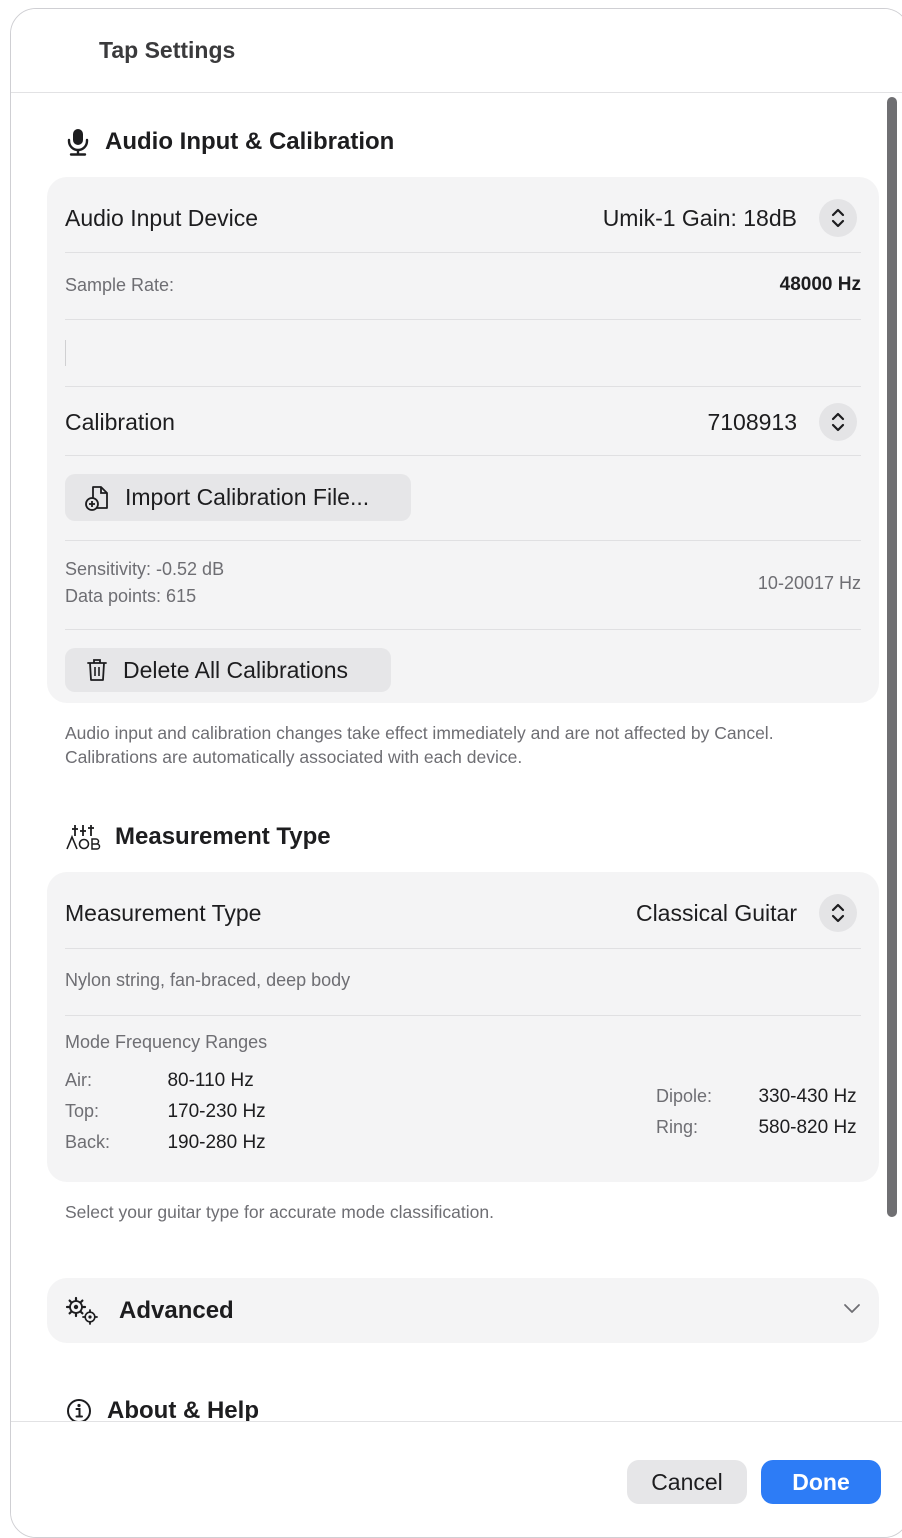 Image resolution: width=902 pixels, height=1538 pixels. Describe the element at coordinates (83, 1311) in the screenshot. I see `gears-icon` at that location.